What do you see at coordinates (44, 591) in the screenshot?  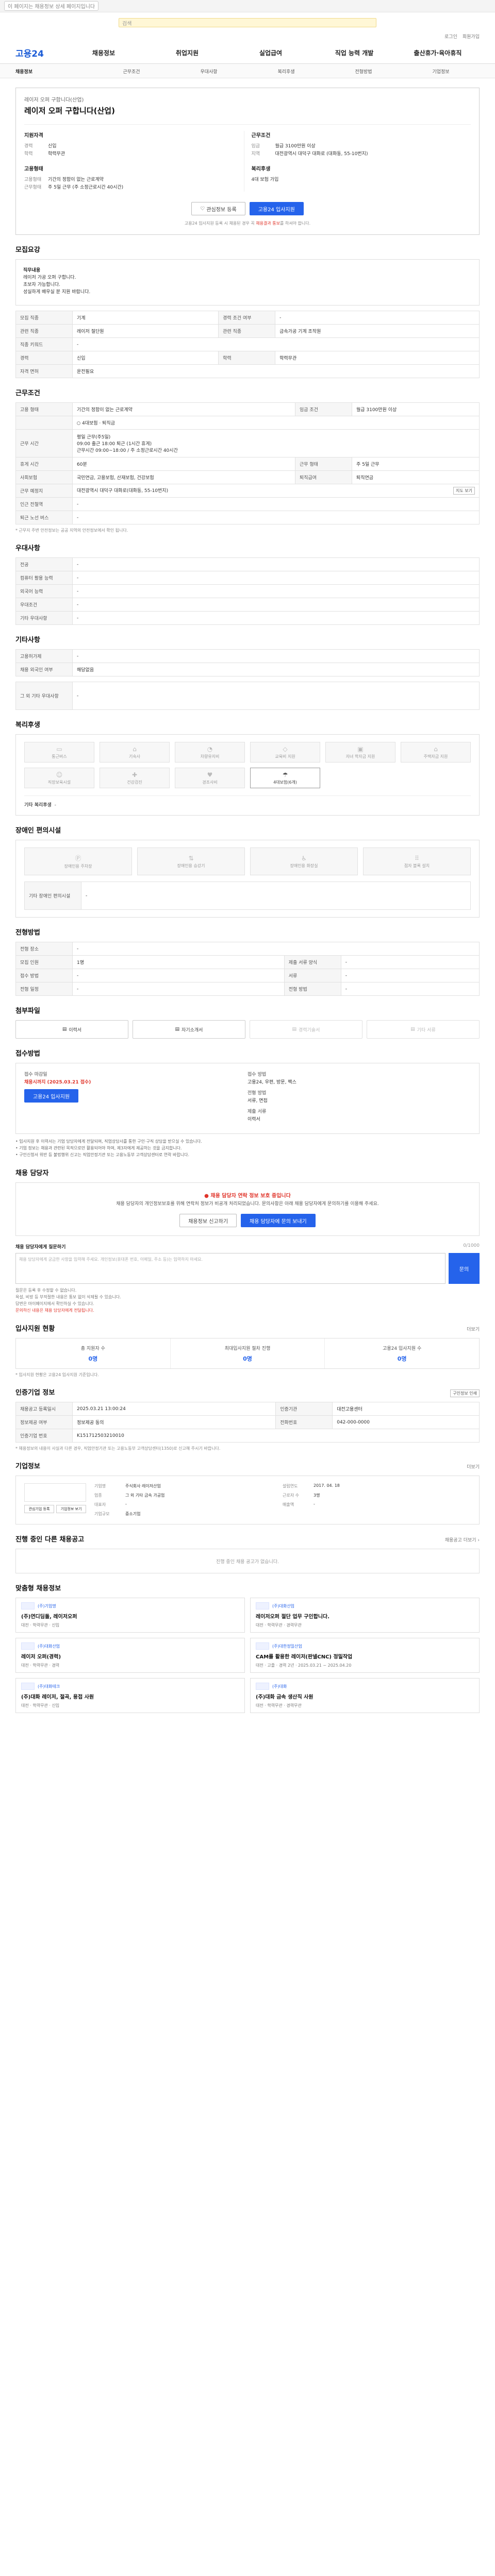 I see `cell-head: 외국어 능력` at bounding box center [44, 591].